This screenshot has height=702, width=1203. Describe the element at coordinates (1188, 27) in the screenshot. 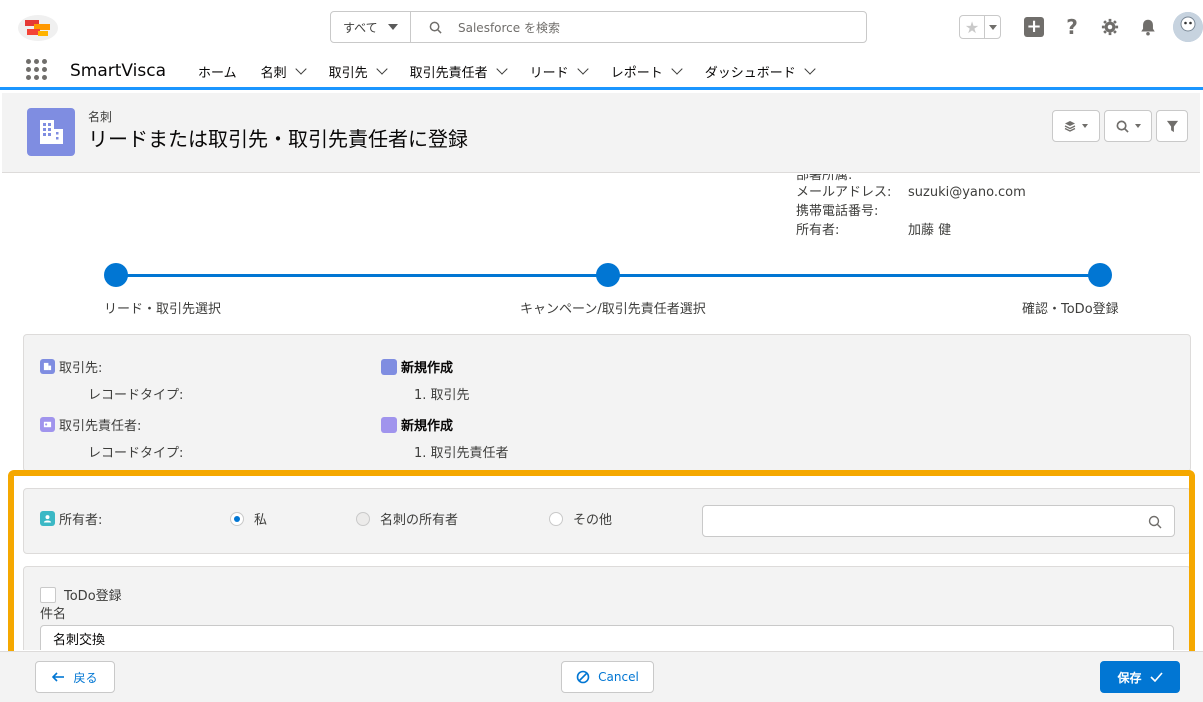

I see `user-avatar` at that location.